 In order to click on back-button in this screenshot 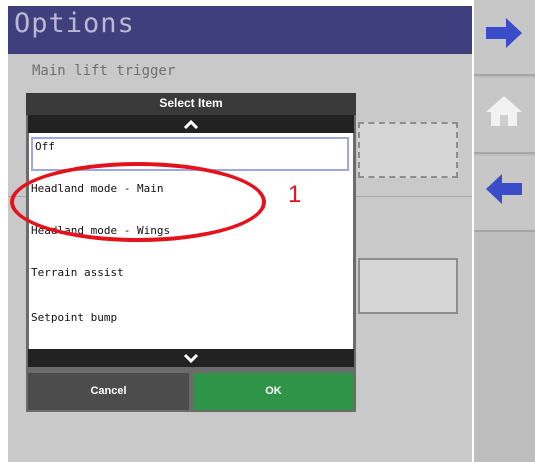, I will do `click(504, 194)`.